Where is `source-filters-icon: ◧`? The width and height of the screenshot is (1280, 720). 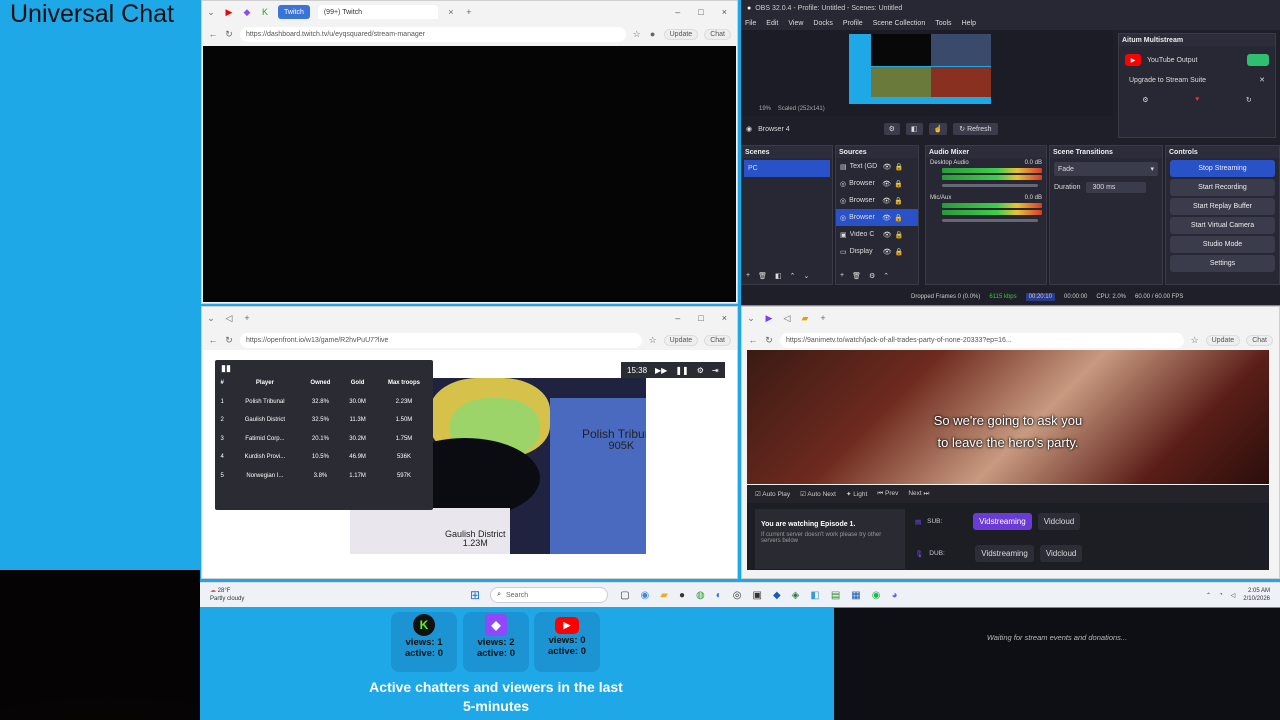 source-filters-icon: ◧ is located at coordinates (914, 129).